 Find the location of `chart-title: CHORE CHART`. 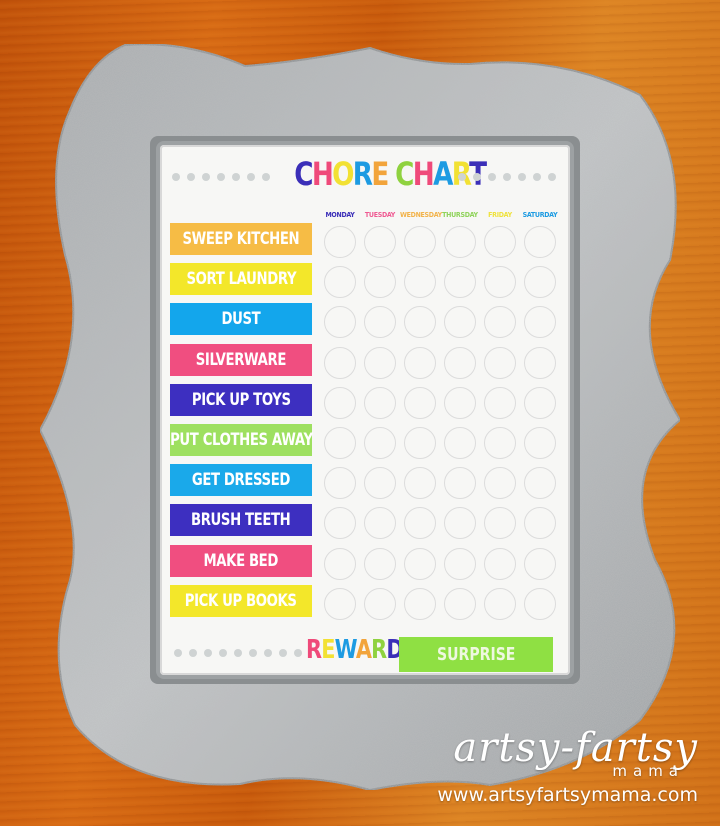

chart-title: CHORE CHART is located at coordinates (390, 174).